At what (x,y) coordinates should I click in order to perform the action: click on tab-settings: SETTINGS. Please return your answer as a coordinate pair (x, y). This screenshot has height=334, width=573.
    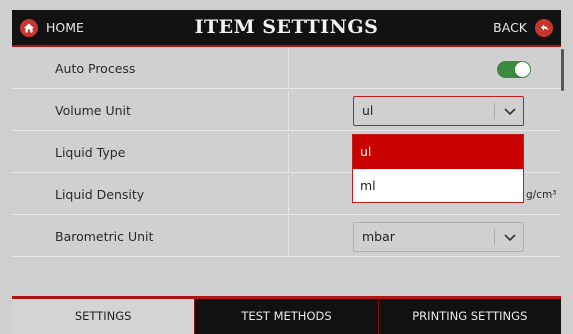
    Looking at the image, I should click on (104, 316).